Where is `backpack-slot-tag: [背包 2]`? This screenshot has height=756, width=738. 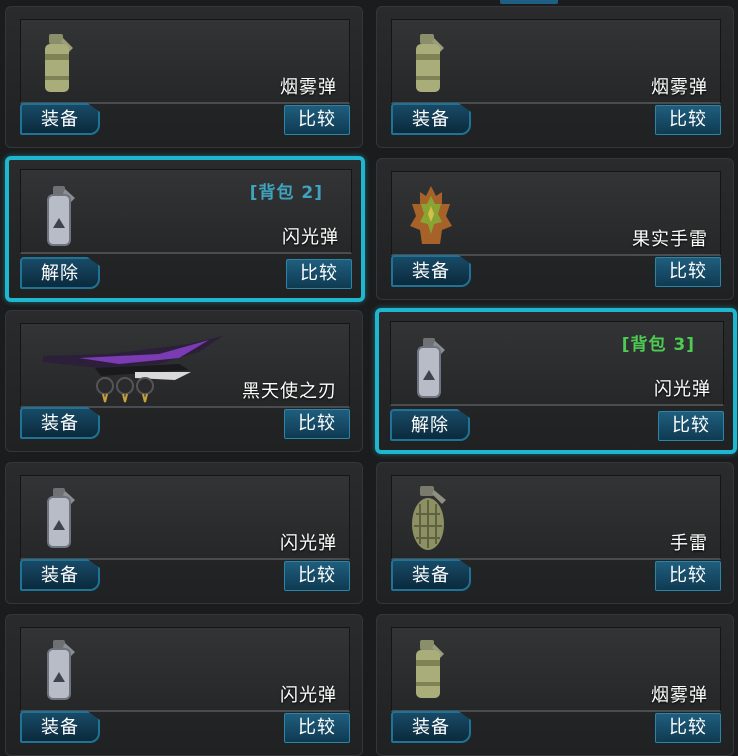
backpack-slot-tag: [背包 2] is located at coordinates (286, 193).